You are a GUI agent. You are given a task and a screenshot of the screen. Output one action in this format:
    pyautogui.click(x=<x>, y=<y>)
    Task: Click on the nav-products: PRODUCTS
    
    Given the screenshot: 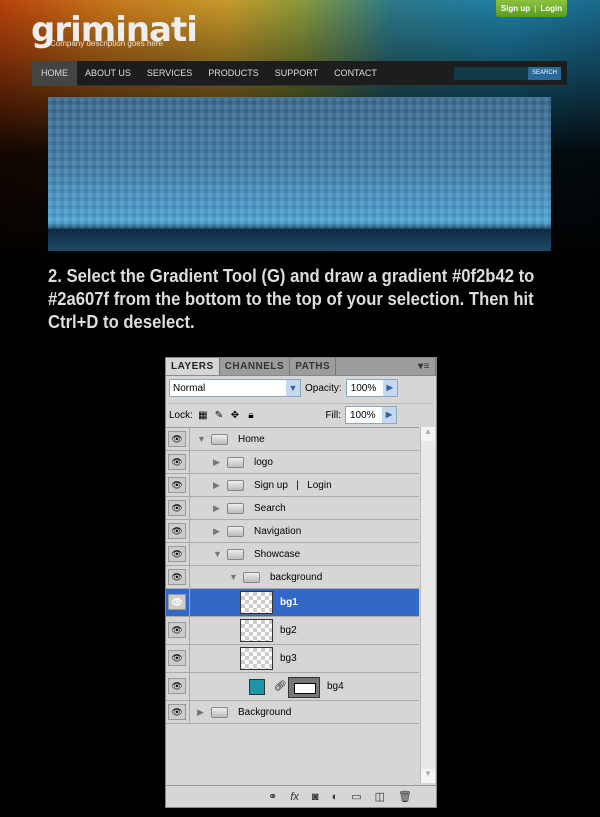 What is the action you would take?
    pyautogui.click(x=233, y=73)
    